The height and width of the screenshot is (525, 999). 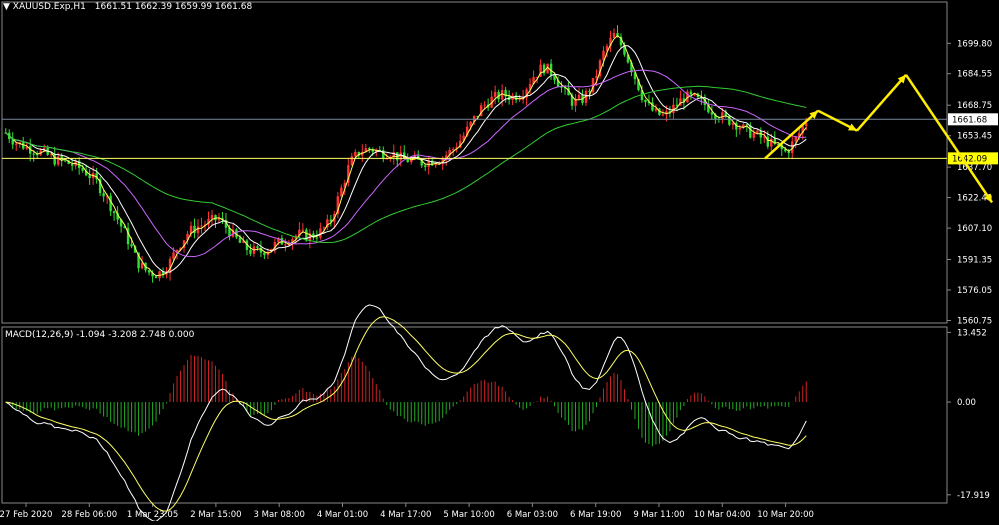 What do you see at coordinates (215, 515) in the screenshot?
I see `x-tick-label: 2 Mar 15:00` at bounding box center [215, 515].